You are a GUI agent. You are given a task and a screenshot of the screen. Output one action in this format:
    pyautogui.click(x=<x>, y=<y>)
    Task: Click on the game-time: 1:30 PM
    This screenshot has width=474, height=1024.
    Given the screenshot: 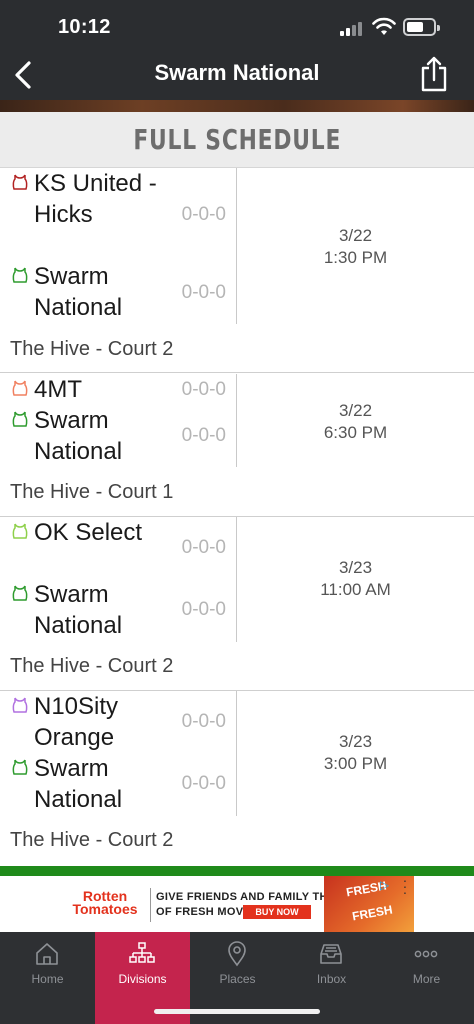 What is the action you would take?
    pyautogui.click(x=355, y=257)
    